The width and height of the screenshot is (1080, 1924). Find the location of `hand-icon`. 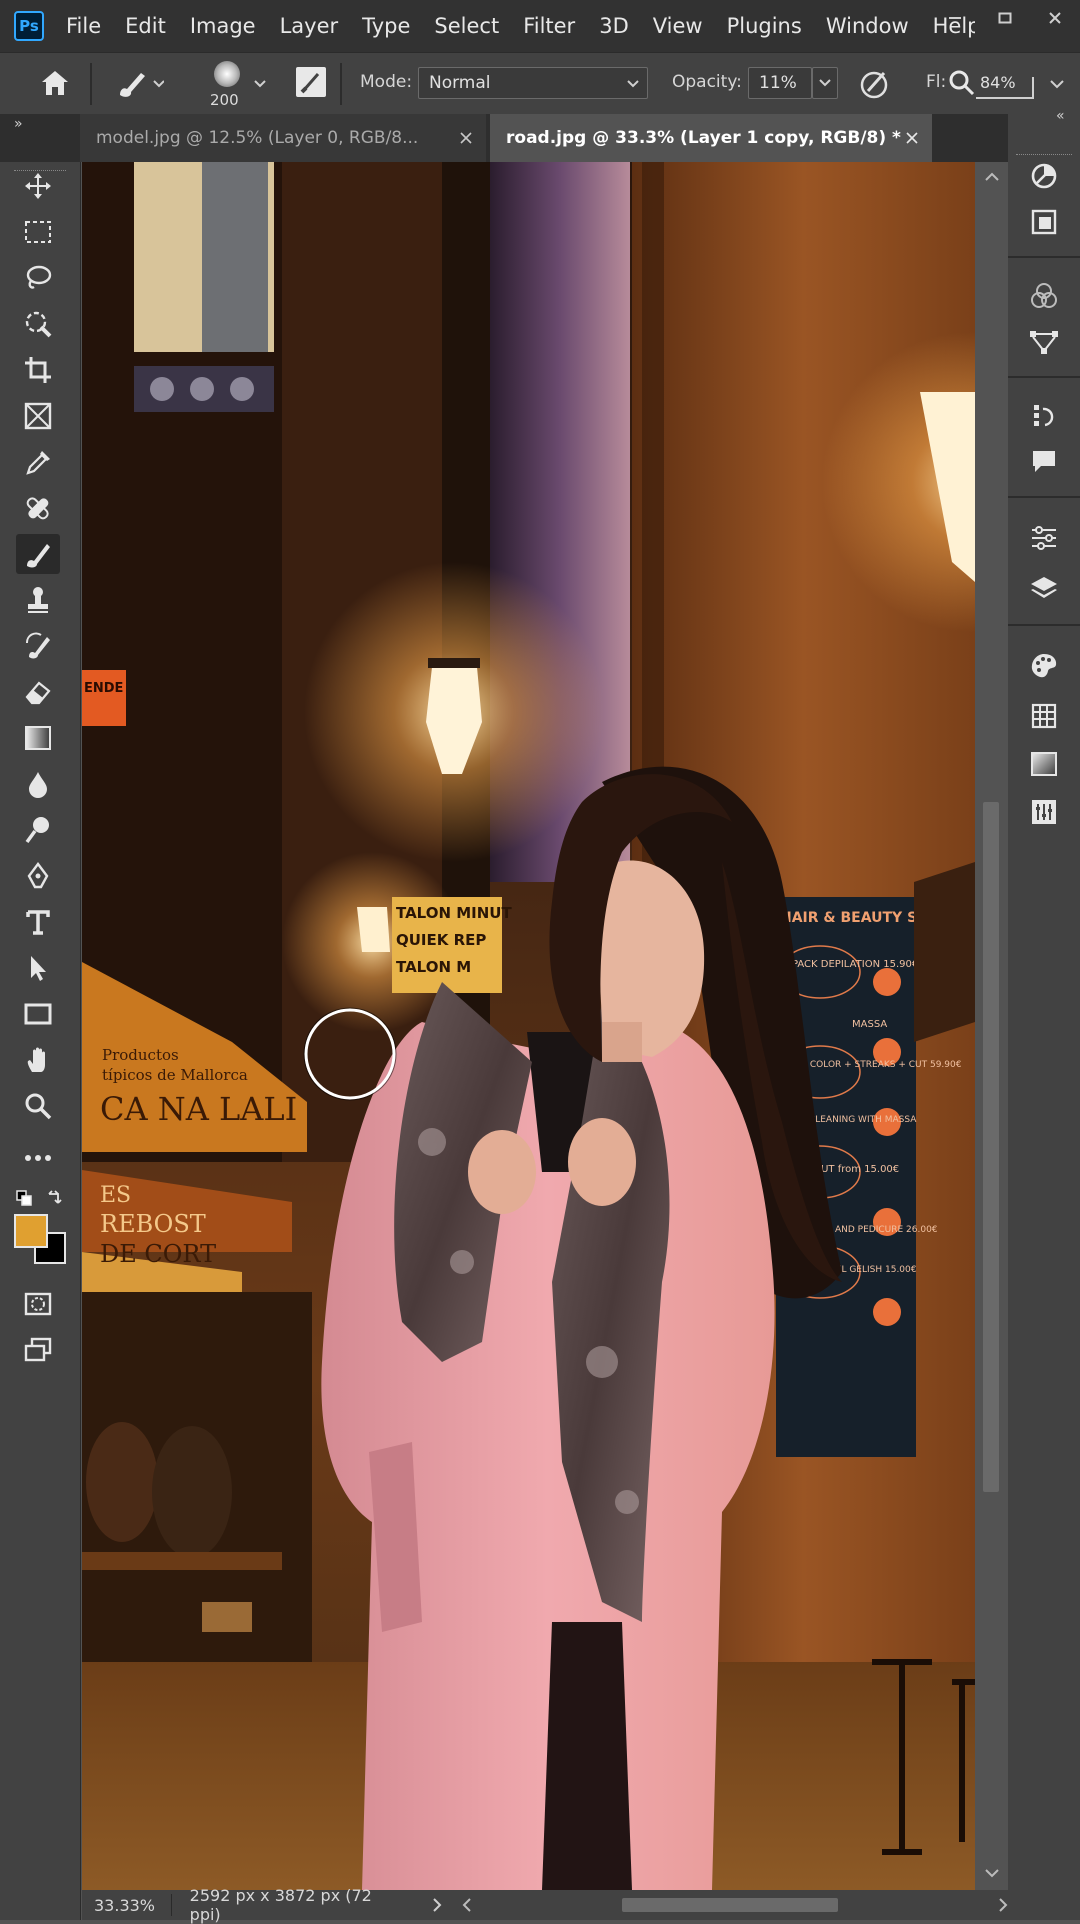

hand-icon is located at coordinates (36, 1059).